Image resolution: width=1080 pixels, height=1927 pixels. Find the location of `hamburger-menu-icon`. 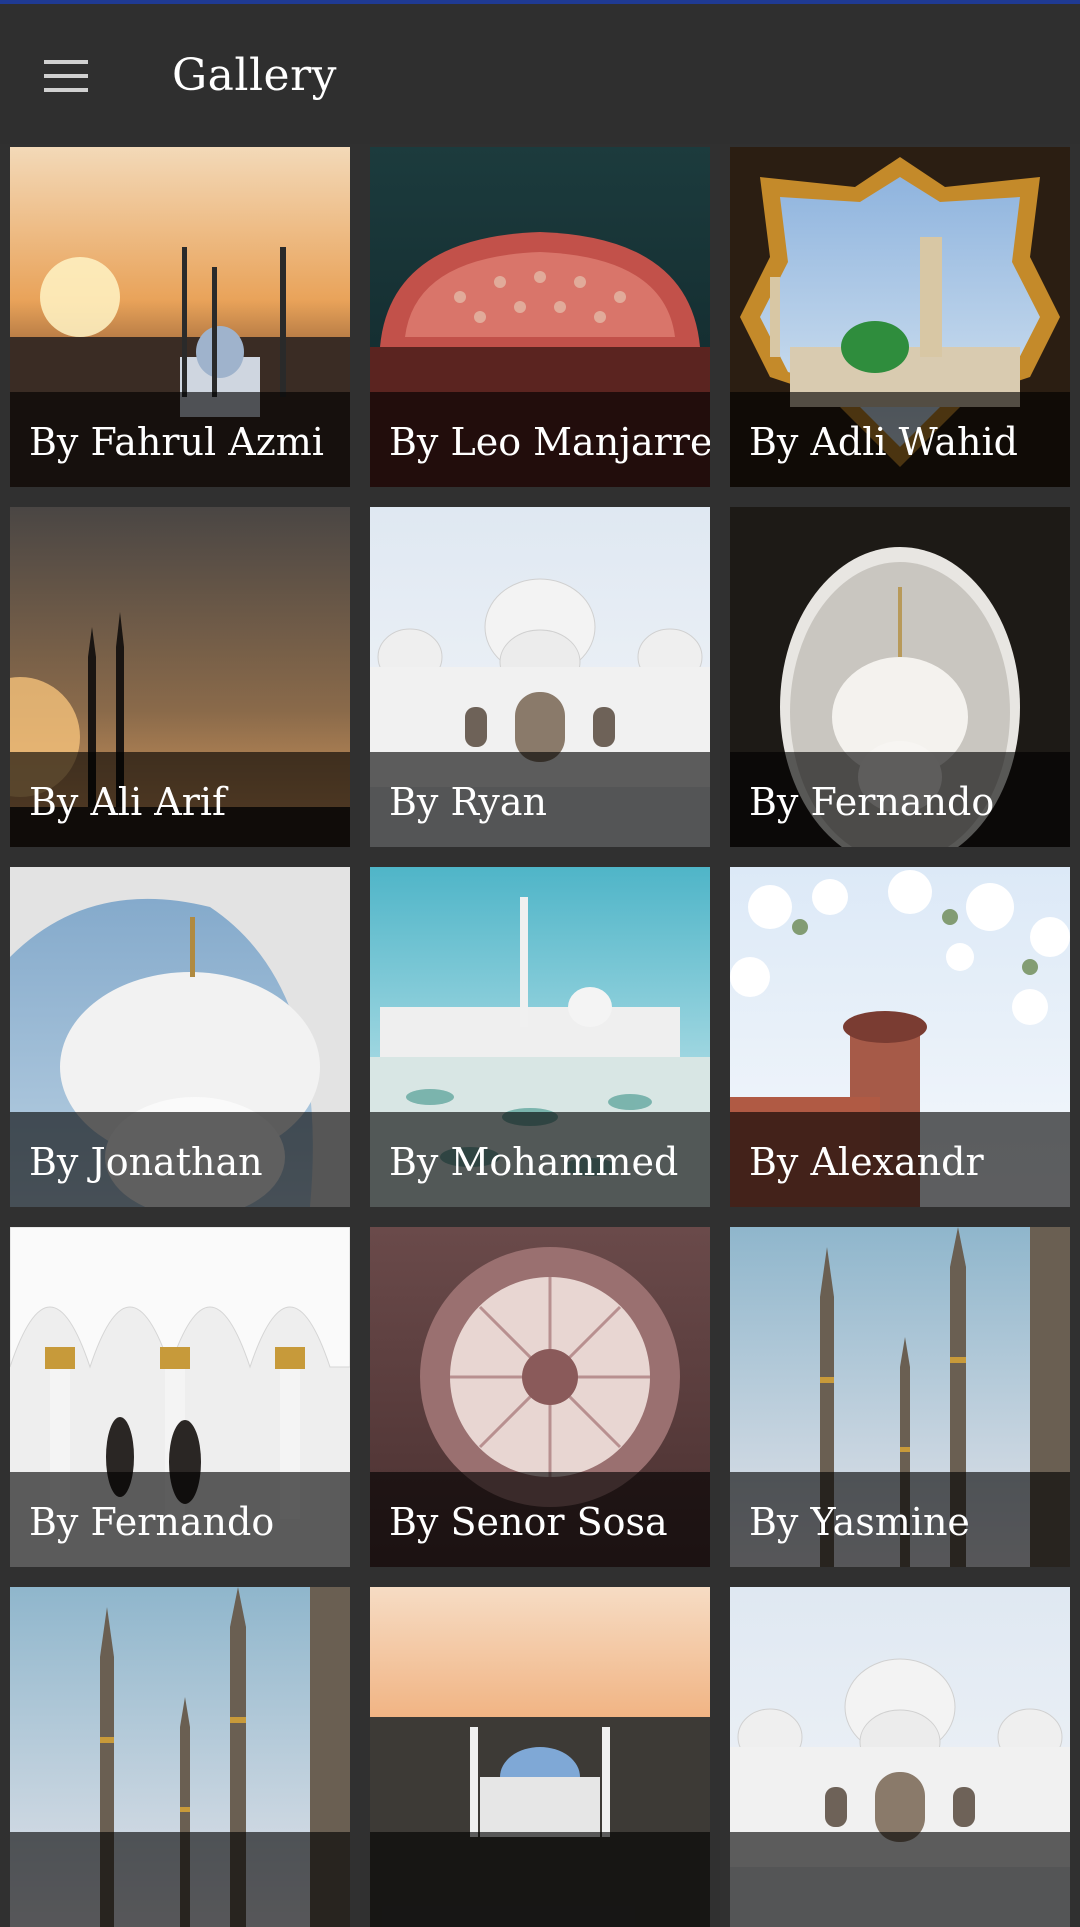

hamburger-menu-icon is located at coordinates (66, 76).